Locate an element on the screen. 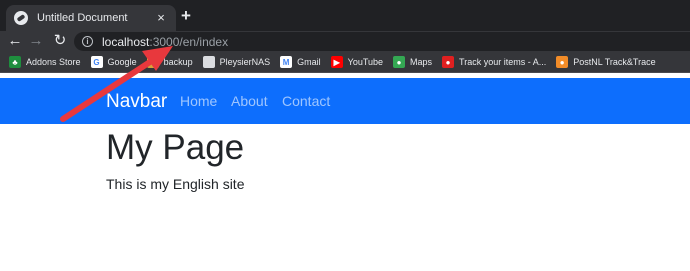 The image size is (690, 271). youtube-icon: ▶ is located at coordinates (336, 62).